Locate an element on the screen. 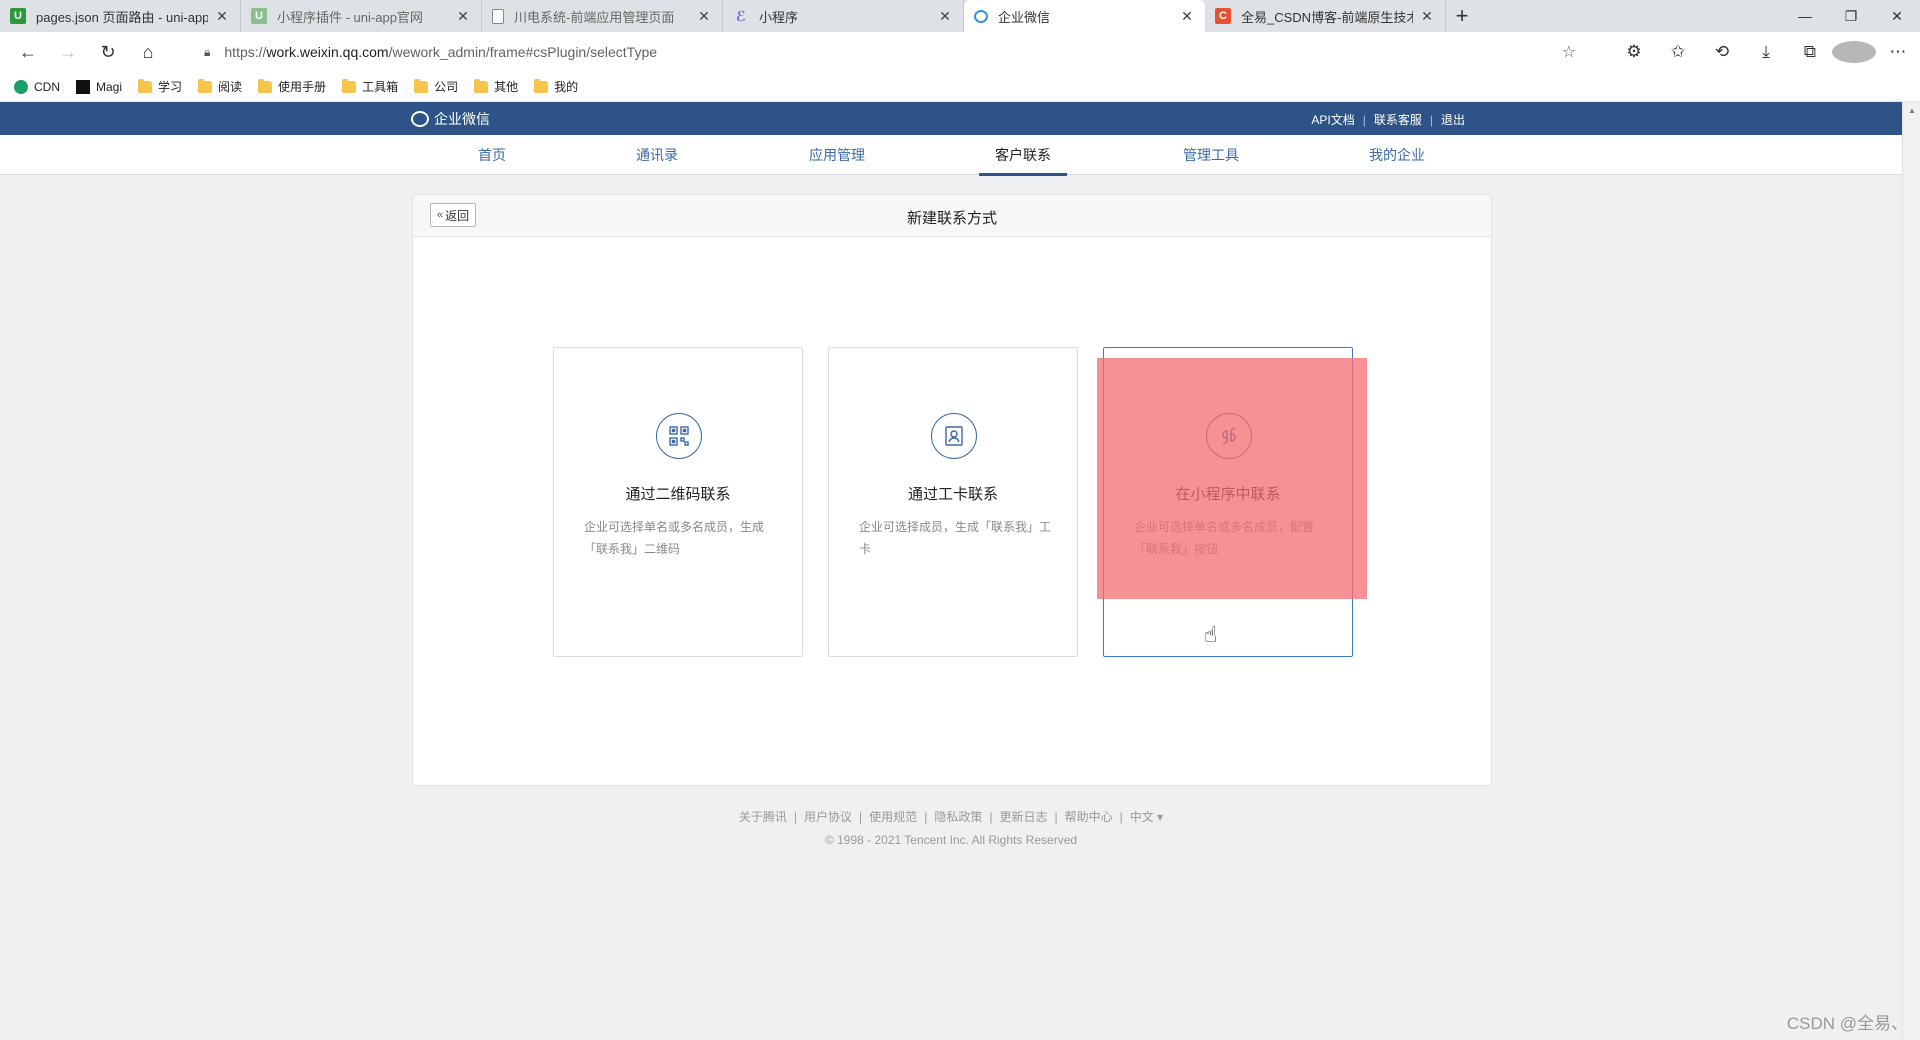 The height and width of the screenshot is (1040, 1920). uniapp-favicon-icon: U is located at coordinates (18, 16).